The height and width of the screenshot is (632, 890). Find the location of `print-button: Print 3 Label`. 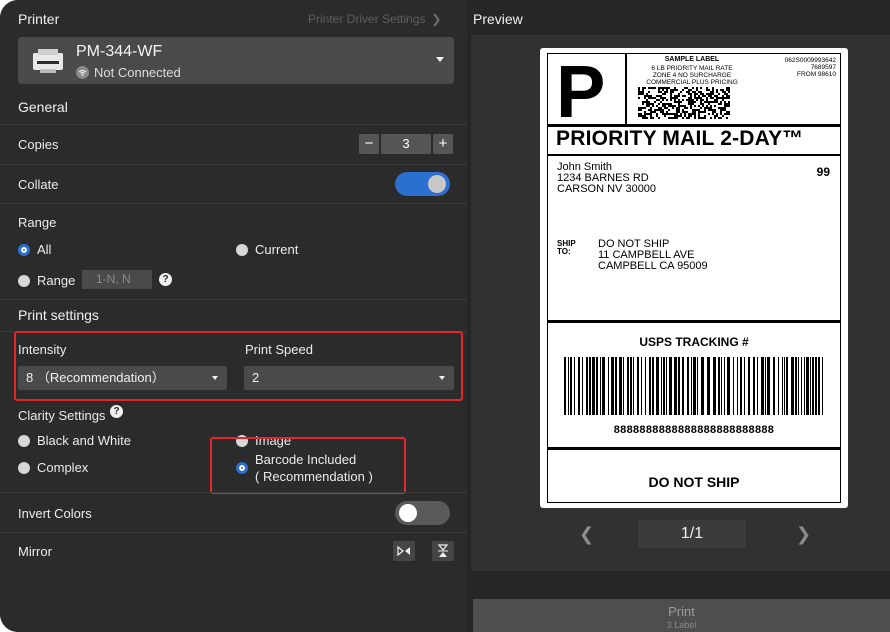

print-button: Print 3 Label is located at coordinates (681, 615).